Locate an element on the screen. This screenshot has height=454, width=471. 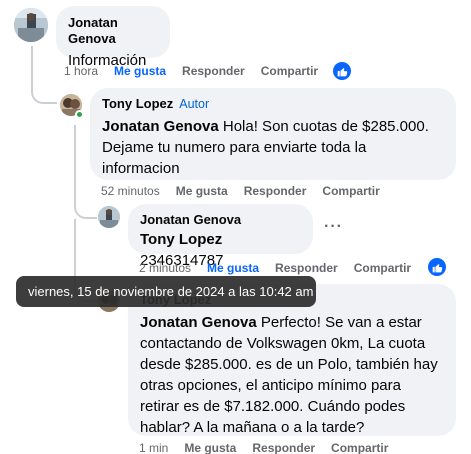
comment-actions-2: 52 minutos Me gusta Responder Compartir is located at coordinates (248, 191).